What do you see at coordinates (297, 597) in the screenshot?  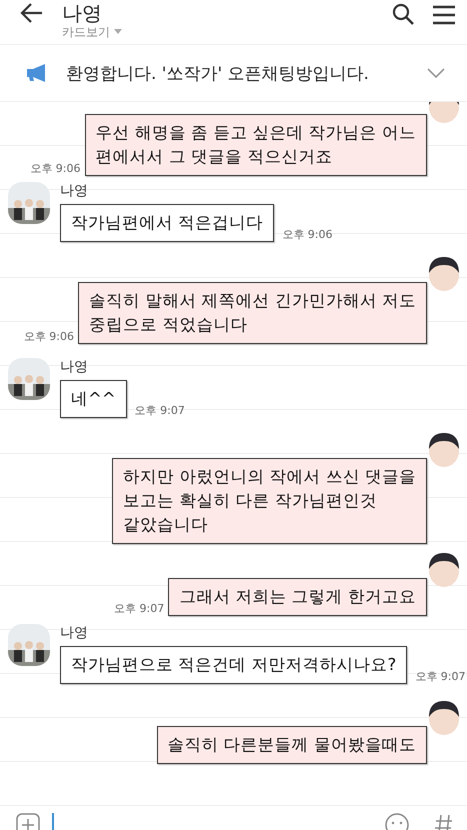 I see `message-bubble: 그래서 저희는 그렇게 한거고요` at bounding box center [297, 597].